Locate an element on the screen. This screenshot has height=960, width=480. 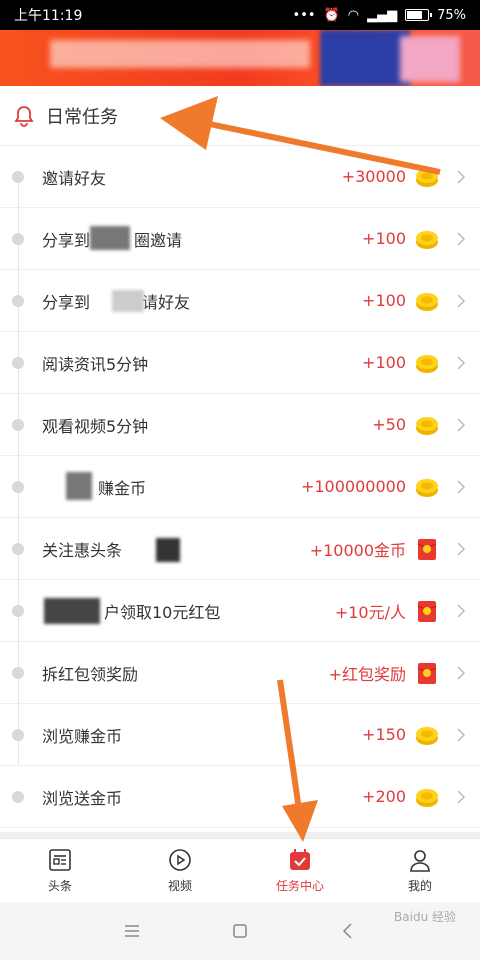
task-row: 阅读资讯5分钟 +100 is located at coordinates (240, 363).